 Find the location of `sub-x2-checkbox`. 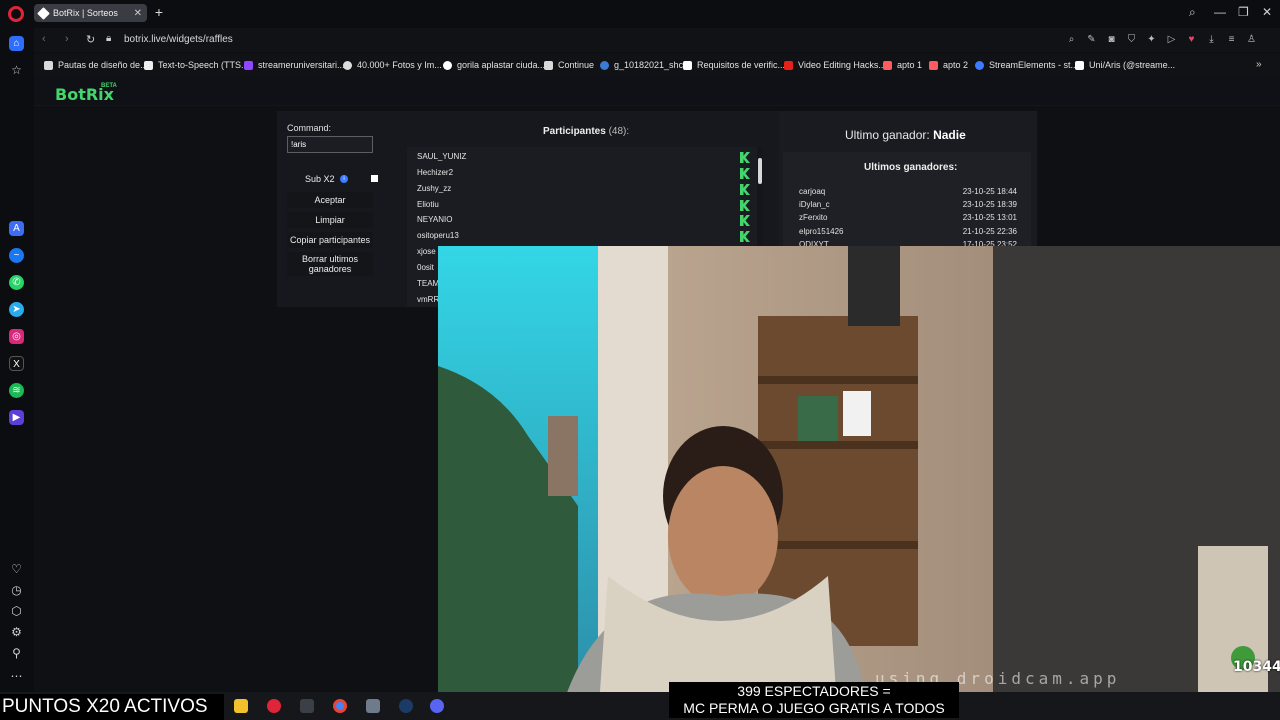

sub-x2-checkbox is located at coordinates (374, 178).